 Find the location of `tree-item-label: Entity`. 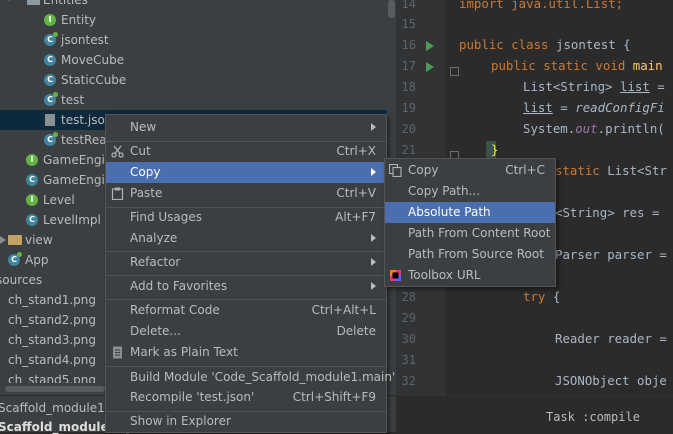

tree-item-label: Entity is located at coordinates (79, 20).